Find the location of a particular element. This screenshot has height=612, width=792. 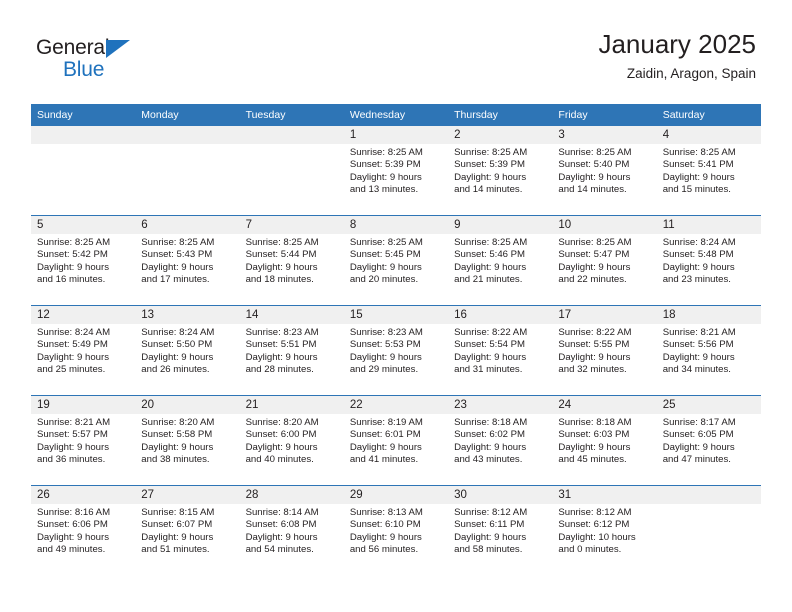

day-sunset-text: Sunset: 5:41 PM is located at coordinates (698, 165).